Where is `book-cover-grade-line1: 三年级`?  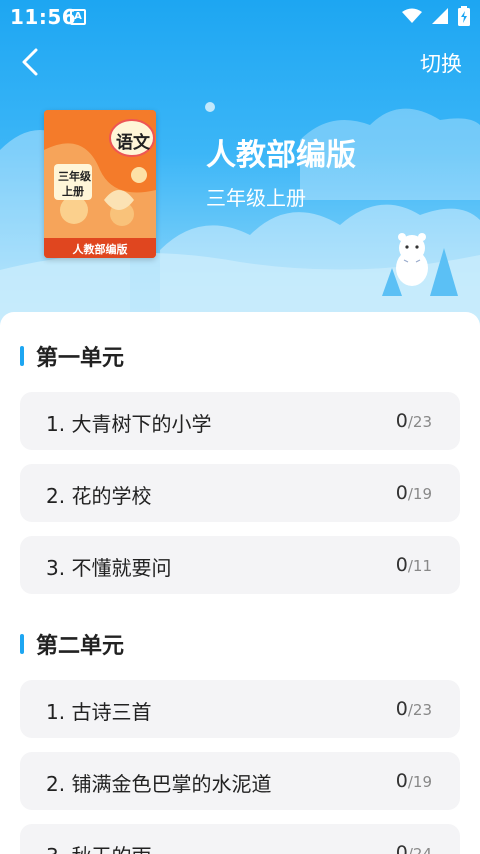 book-cover-grade-line1: 三年级 is located at coordinates (74, 176).